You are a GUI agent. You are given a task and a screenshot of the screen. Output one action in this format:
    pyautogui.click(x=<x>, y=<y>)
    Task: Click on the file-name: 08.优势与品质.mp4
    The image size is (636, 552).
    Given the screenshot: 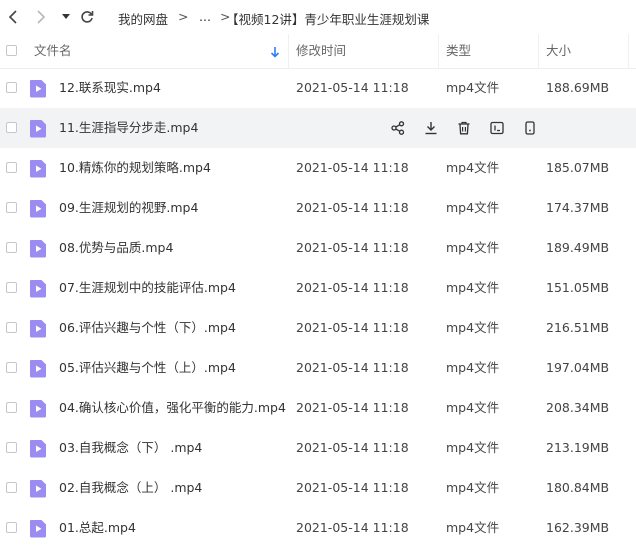 What is the action you would take?
    pyautogui.click(x=116, y=248)
    